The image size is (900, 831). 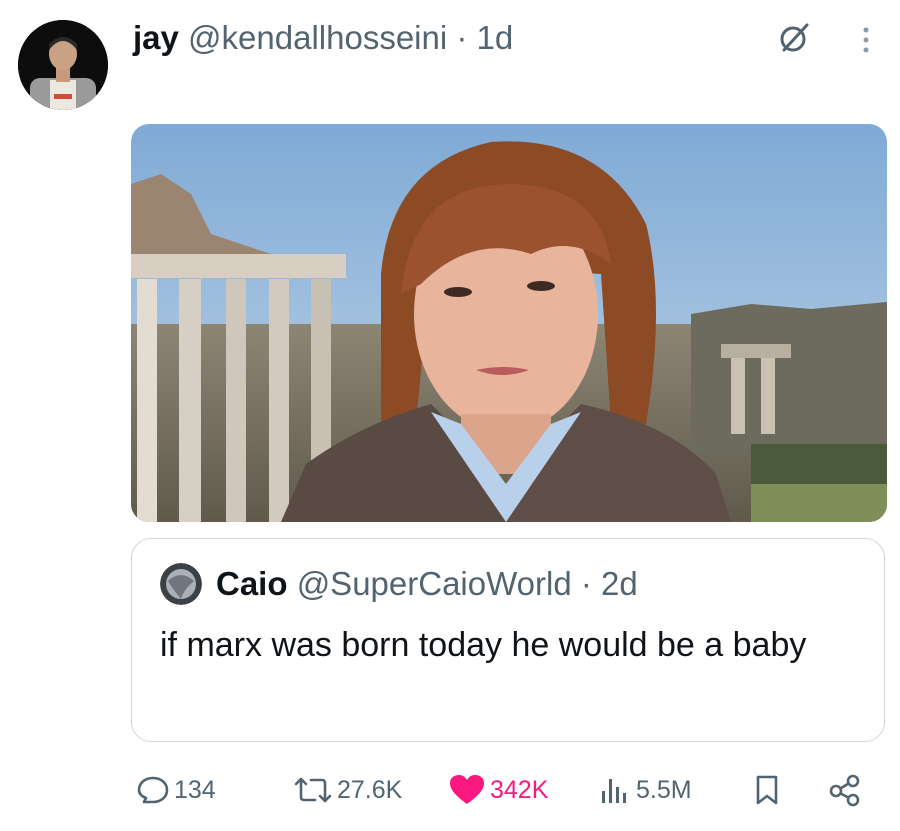 What do you see at coordinates (467, 789) in the screenshot?
I see `heart-icon` at bounding box center [467, 789].